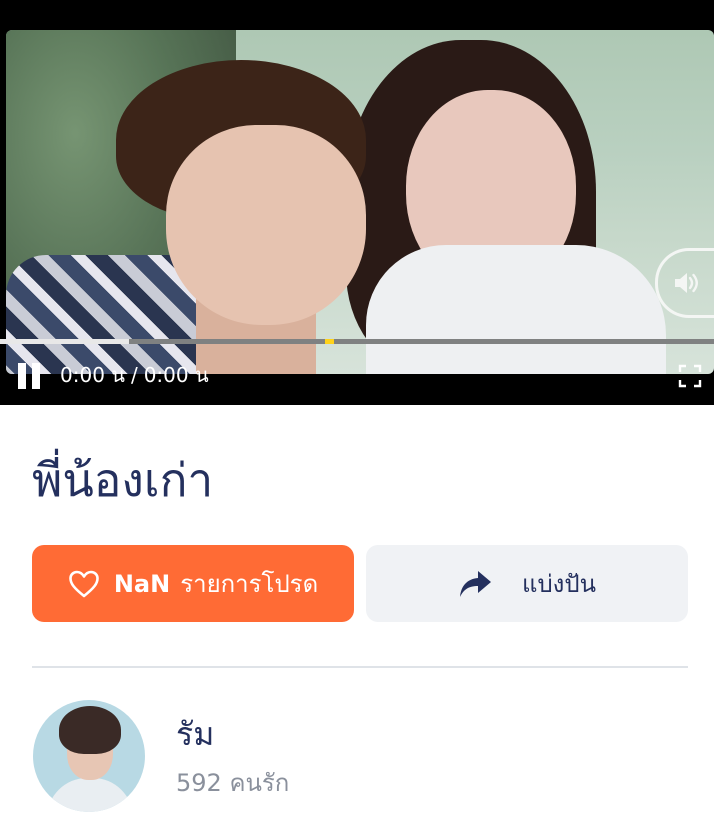  Describe the element at coordinates (90, 730) in the screenshot. I see `avatar-hair` at that location.